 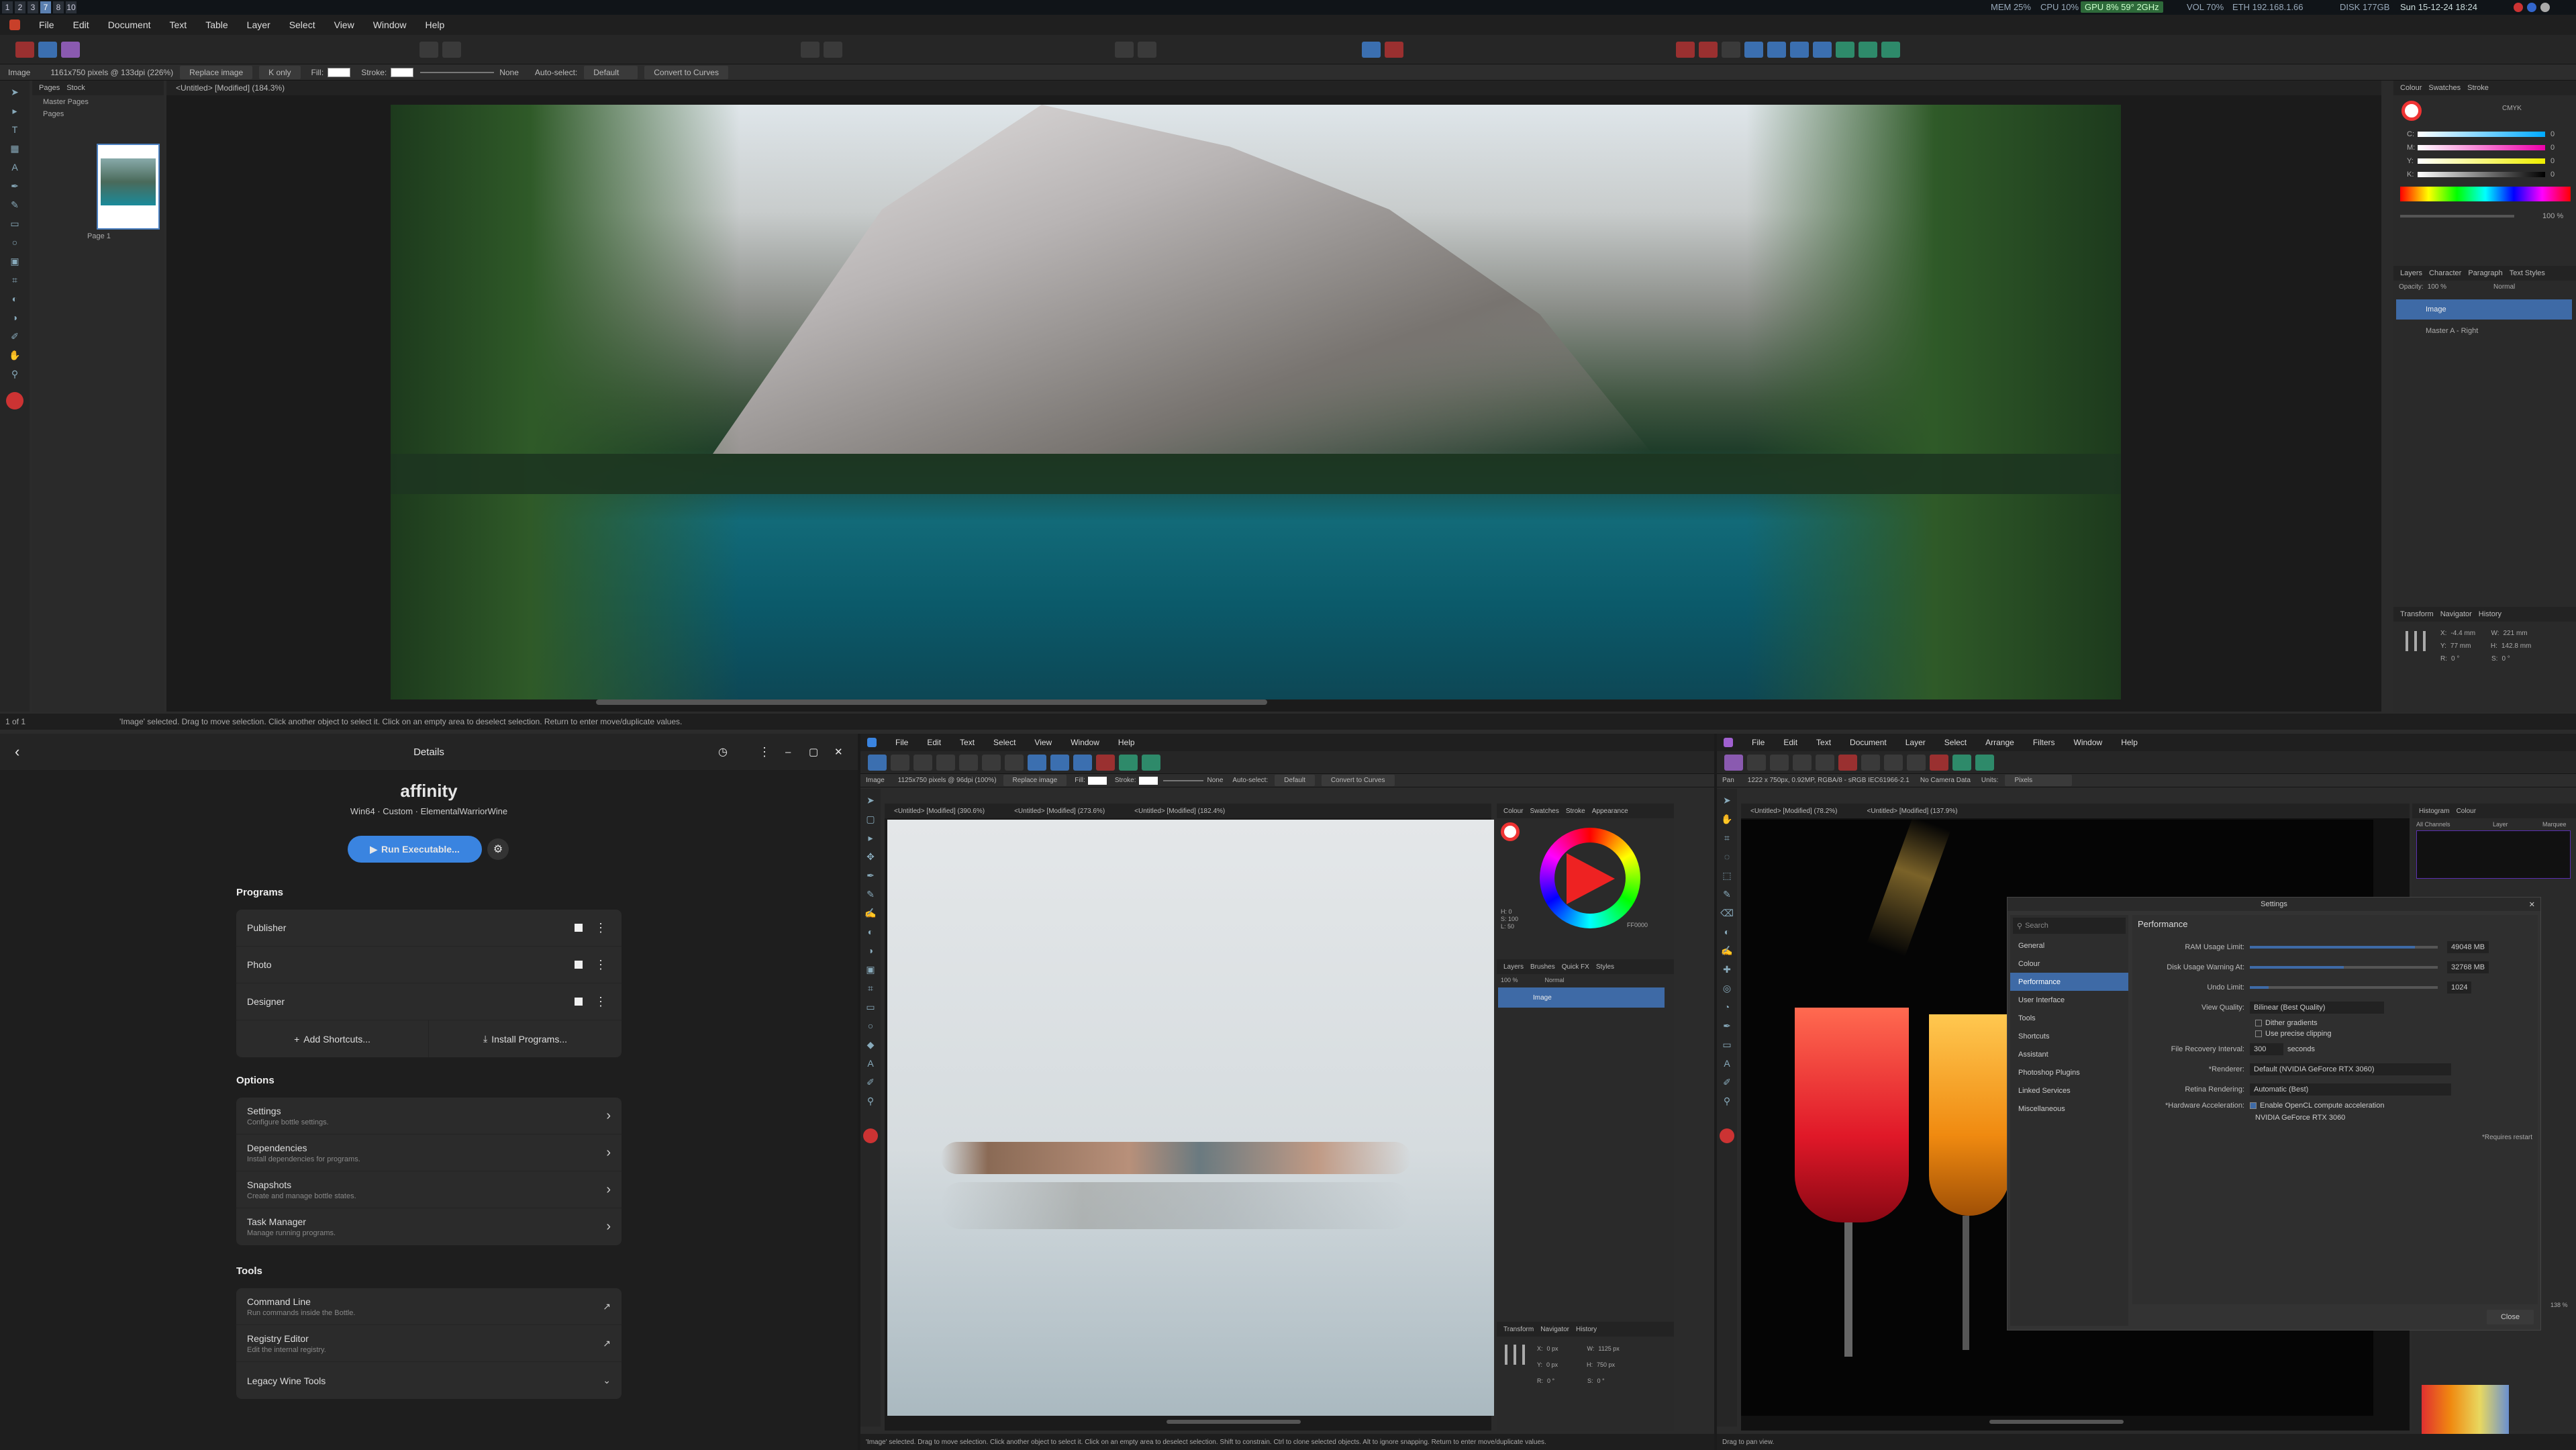 I want to click on zoom-tool-icon: ⚲, so click(x=1727, y=1101).